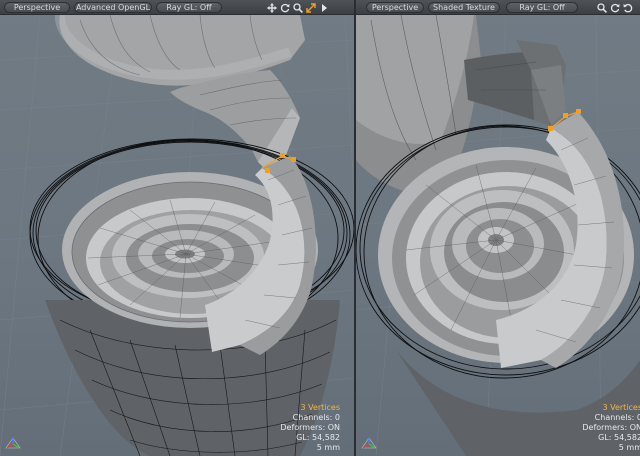 This screenshot has width=640, height=456. I want to click on arrow-right-icon, so click(323, 8).